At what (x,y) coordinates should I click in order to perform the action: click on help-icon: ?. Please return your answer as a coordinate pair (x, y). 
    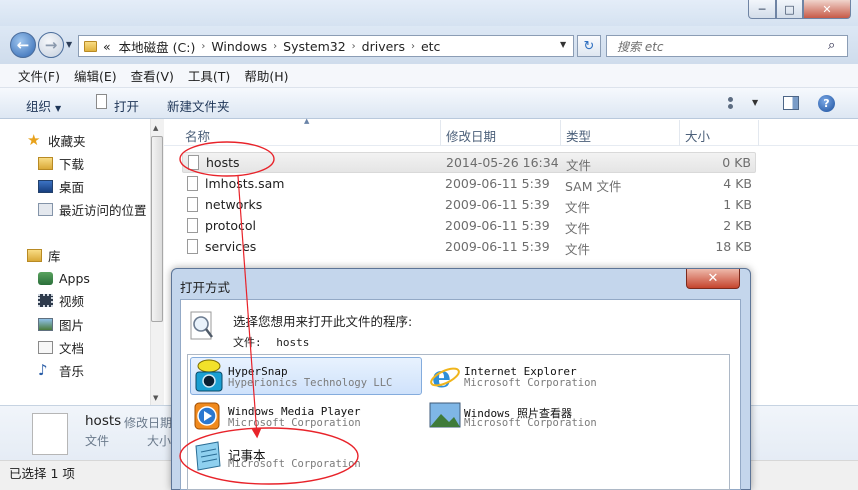
    Looking at the image, I should click on (826, 103).